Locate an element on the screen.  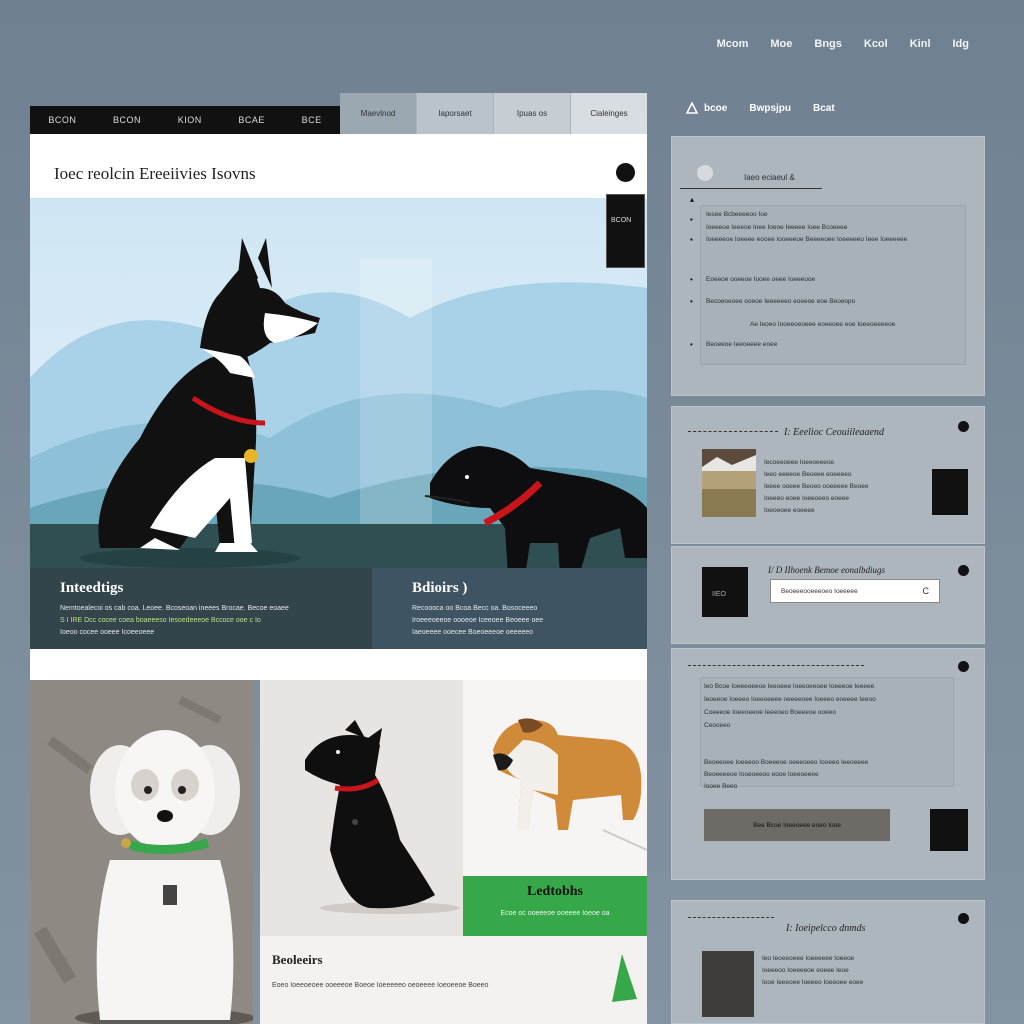
top-nav: Mcom Moe Bngs Kcol Kinl Idg is located at coordinates (843, 44).